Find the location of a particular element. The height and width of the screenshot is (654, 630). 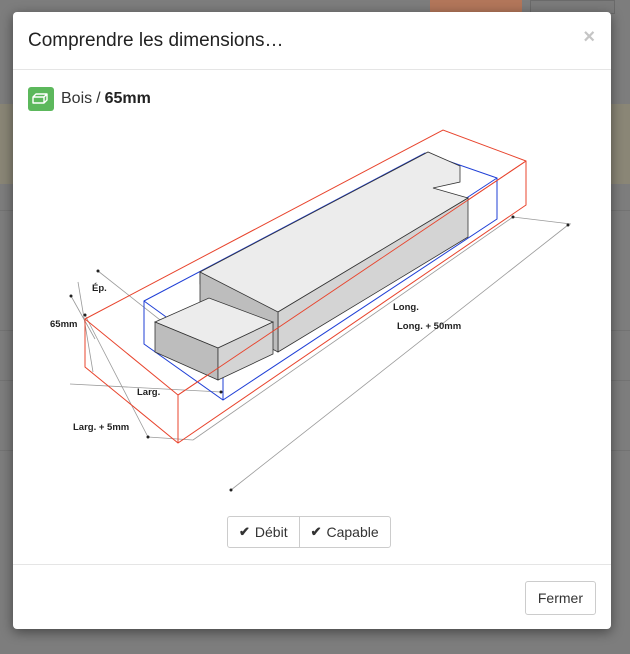

diagram-label-length: Long. is located at coordinates (406, 307).